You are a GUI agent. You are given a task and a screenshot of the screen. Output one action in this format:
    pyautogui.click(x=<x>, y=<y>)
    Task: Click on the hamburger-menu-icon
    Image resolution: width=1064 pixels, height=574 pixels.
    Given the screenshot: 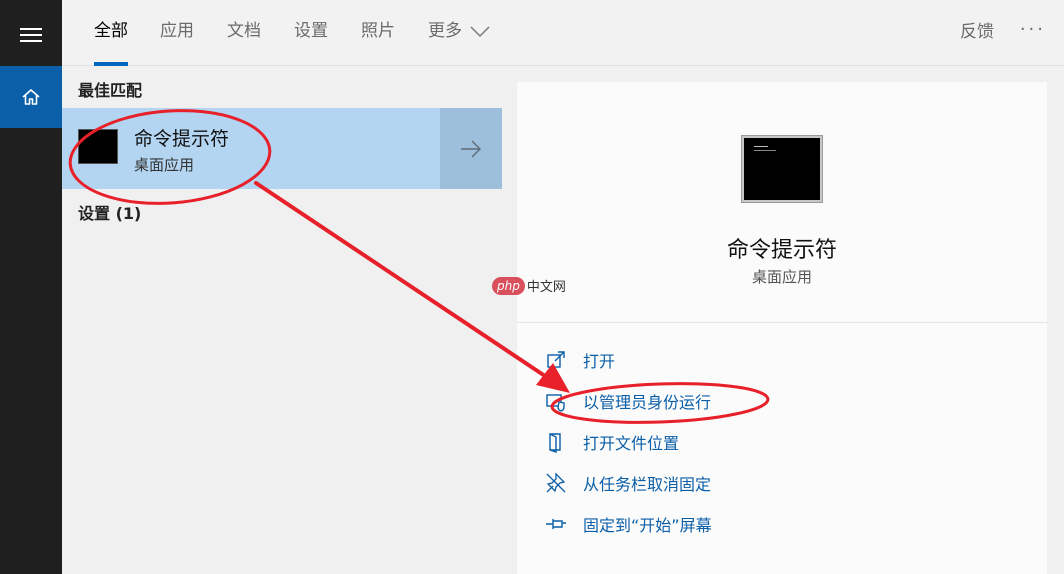 What is the action you would take?
    pyautogui.click(x=31, y=35)
    